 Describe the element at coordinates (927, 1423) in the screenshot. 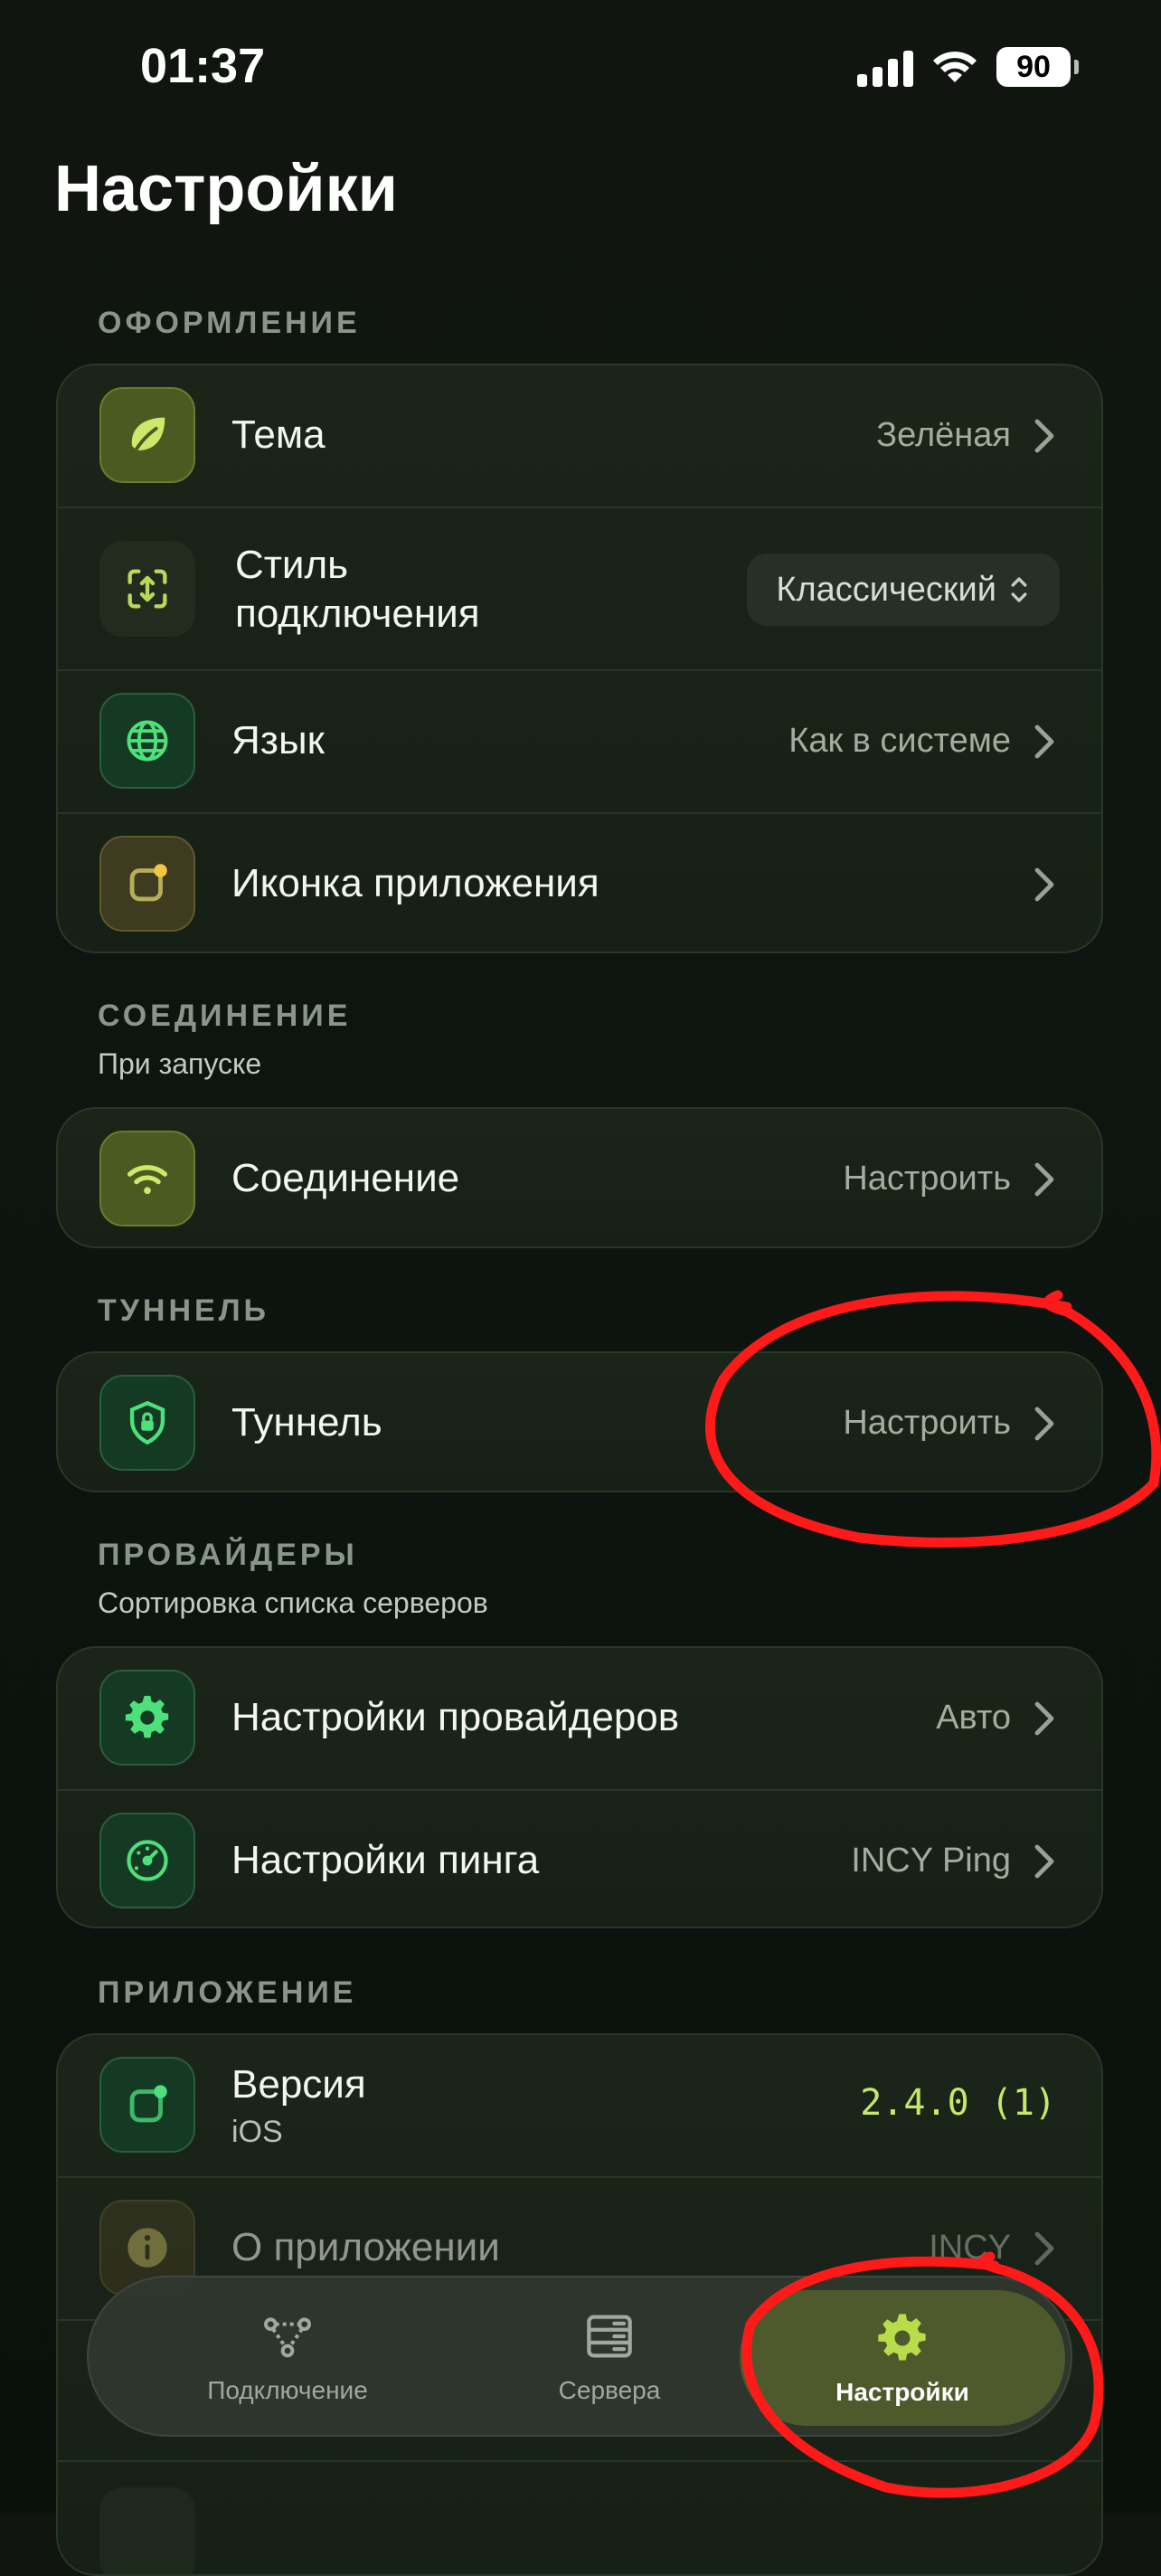

I see `tunnel-value: Настроить` at that location.